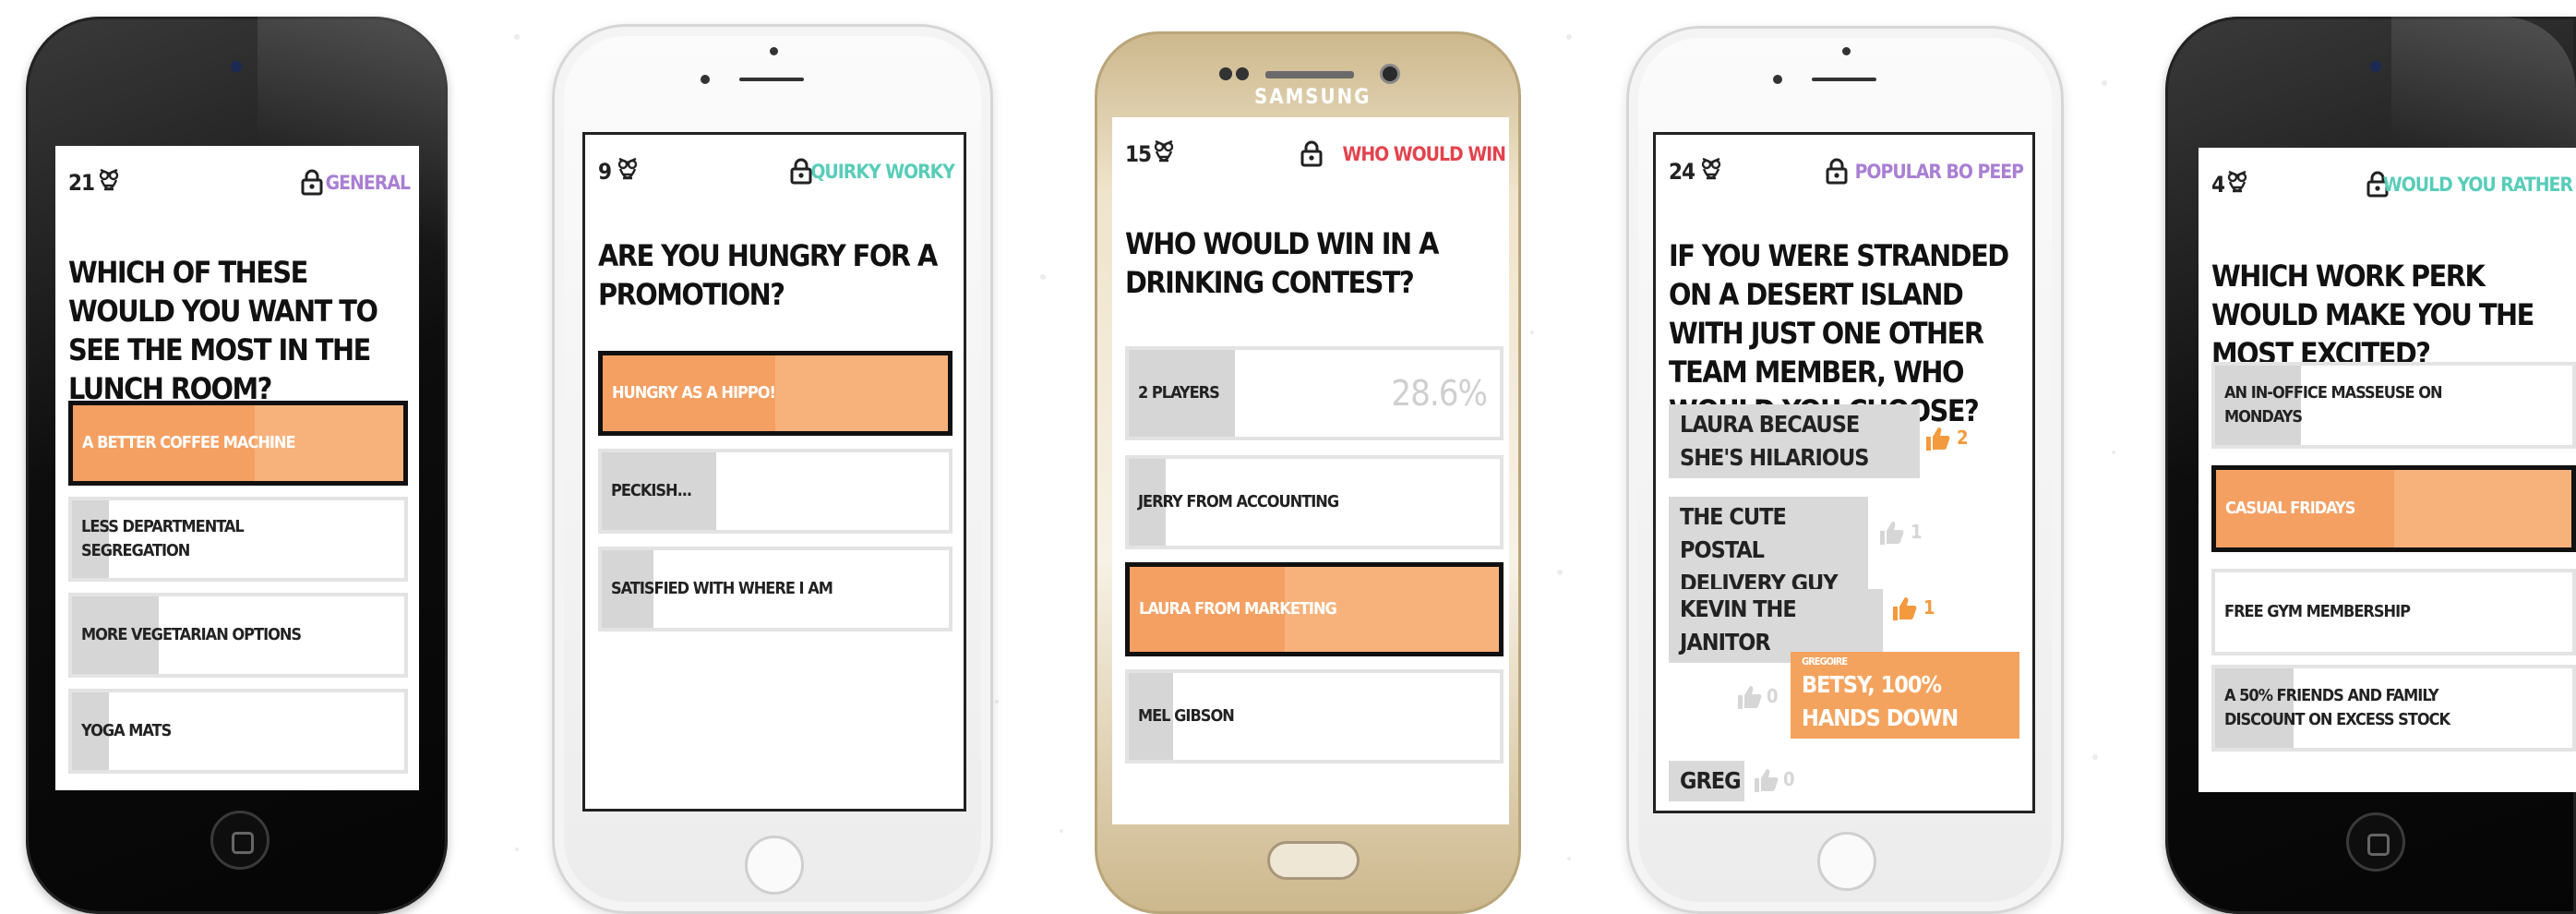 Image resolution: width=2576 pixels, height=914 pixels. I want to click on points-count: 9, so click(605, 172).